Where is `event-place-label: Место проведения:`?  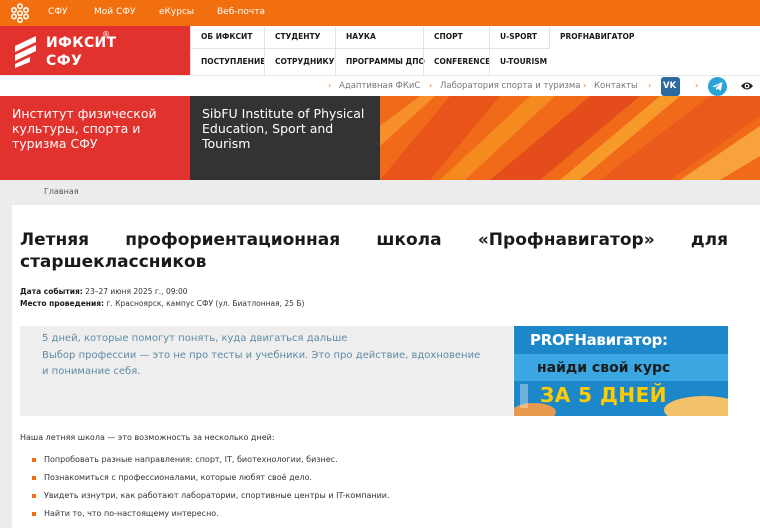
event-place-label: Место проведения: is located at coordinates (62, 303).